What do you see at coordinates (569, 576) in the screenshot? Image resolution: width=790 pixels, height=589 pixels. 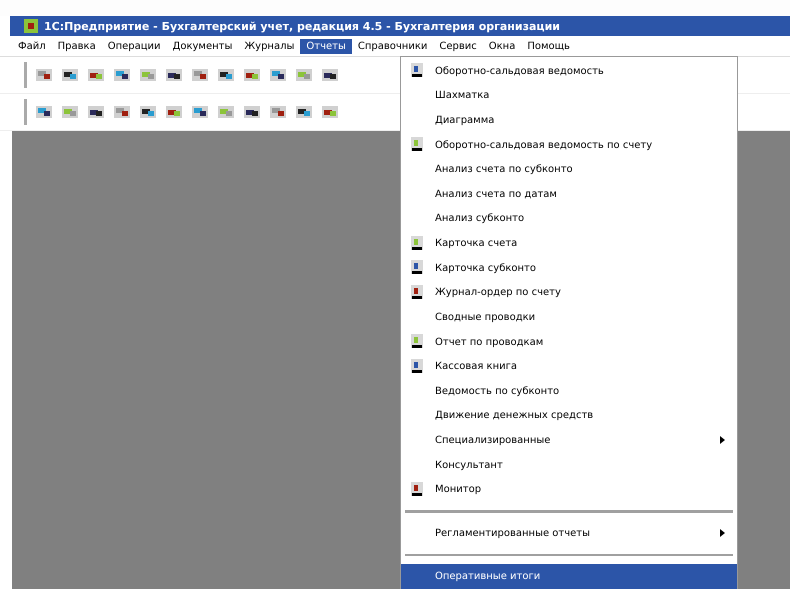 I see `menu-entry: Оперативные итоги` at bounding box center [569, 576].